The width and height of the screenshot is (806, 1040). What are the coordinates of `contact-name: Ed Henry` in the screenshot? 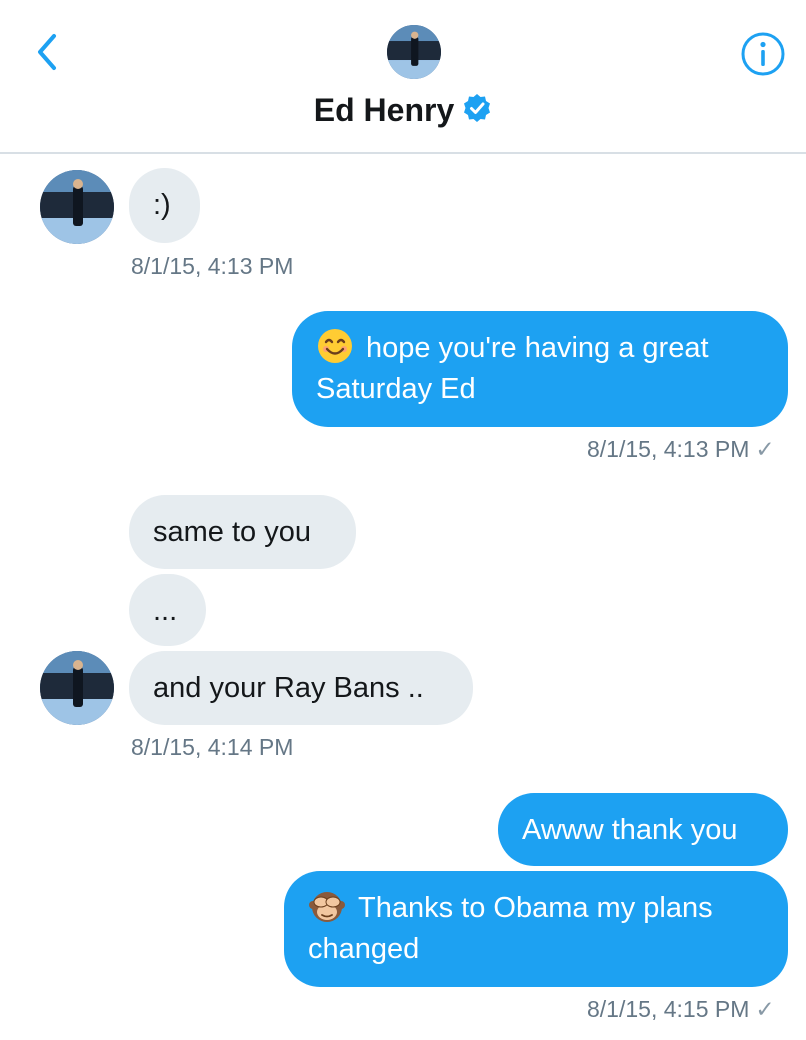 It's located at (384, 110).